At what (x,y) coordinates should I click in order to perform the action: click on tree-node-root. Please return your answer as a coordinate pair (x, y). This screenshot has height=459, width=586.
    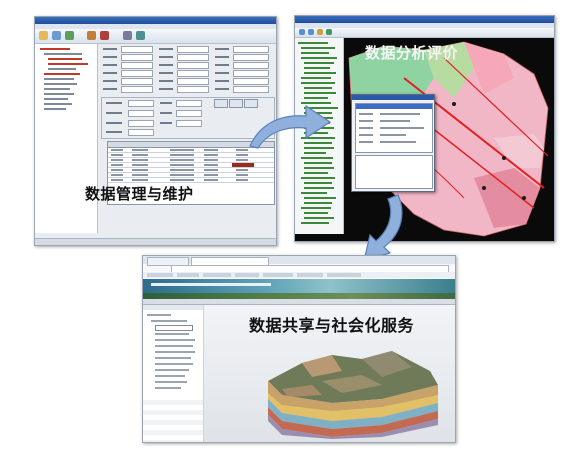
    Looking at the image, I should click on (55, 49).